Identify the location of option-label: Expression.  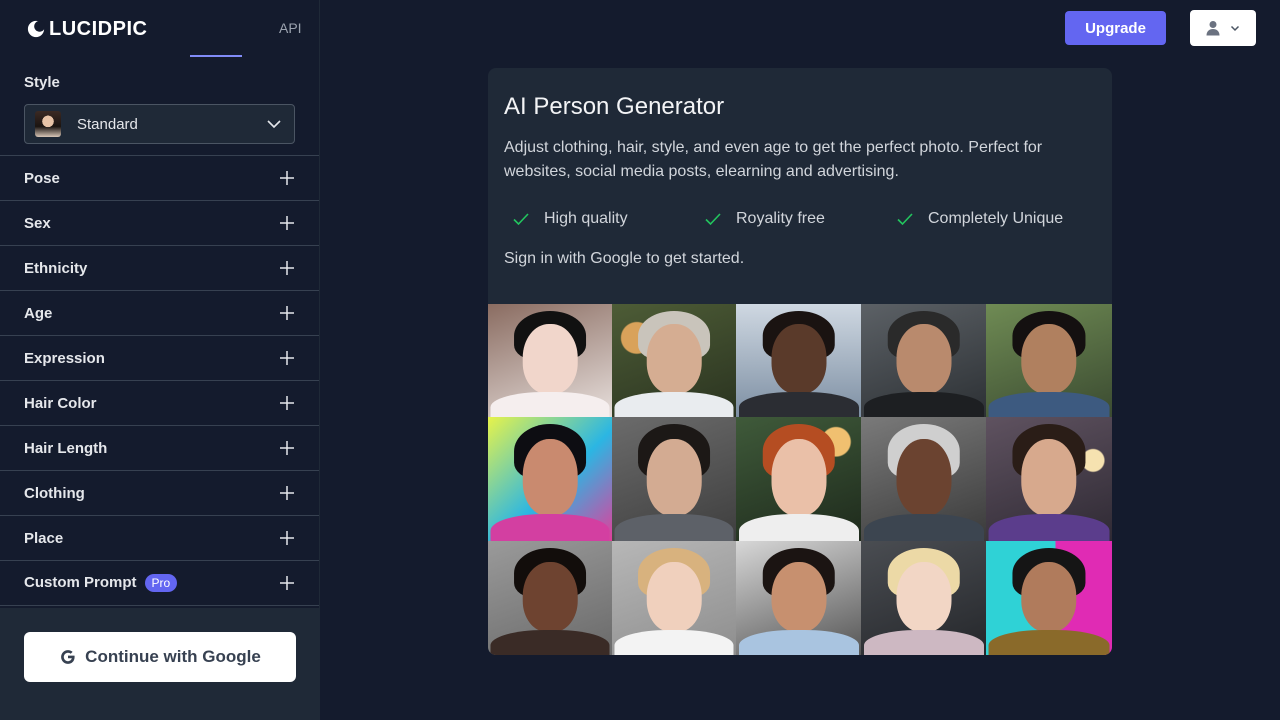
(64, 358).